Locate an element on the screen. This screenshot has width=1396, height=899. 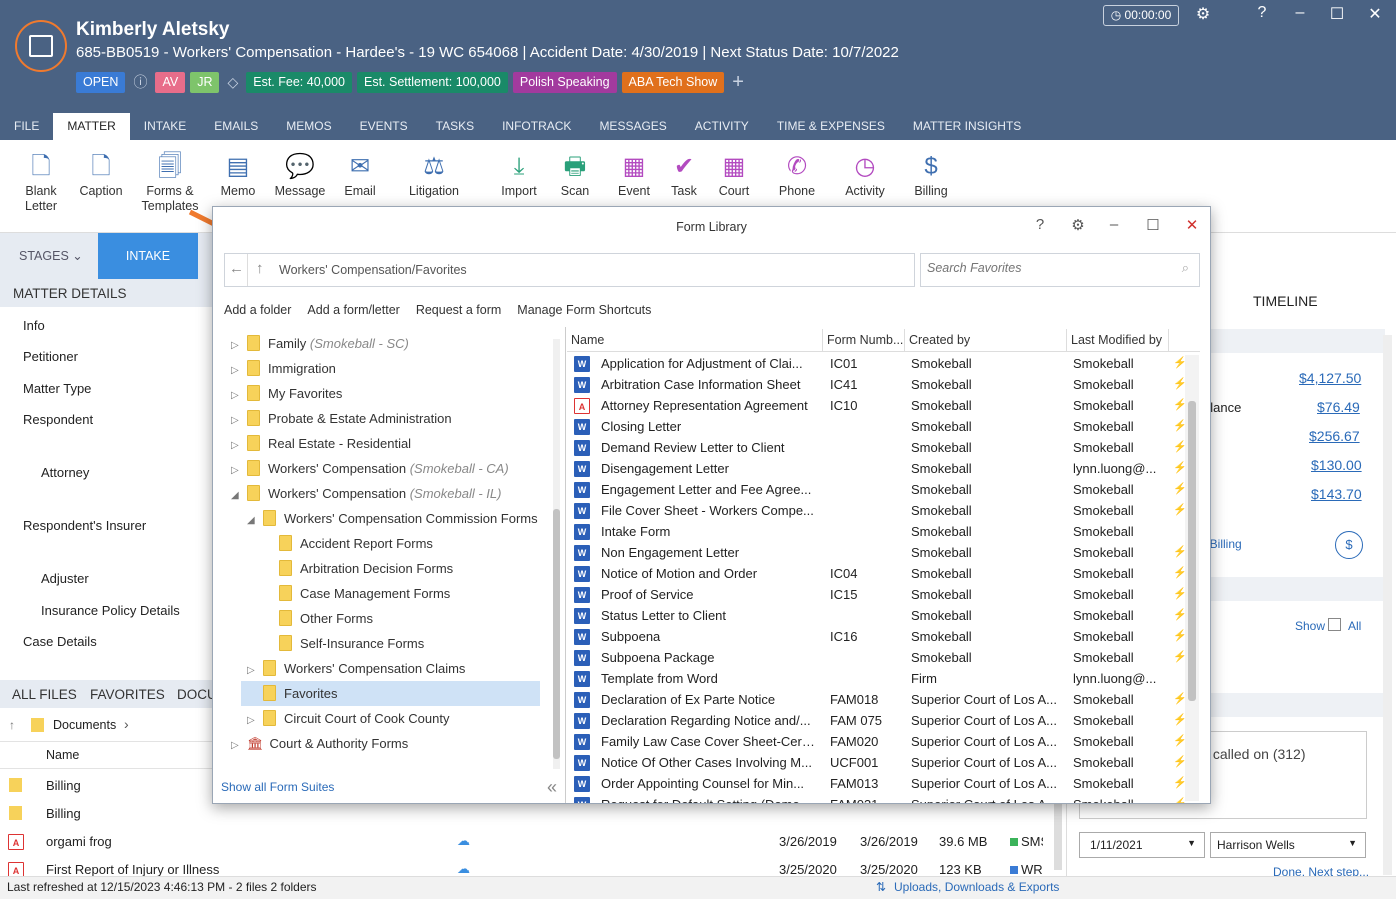
litigation-button: ⚖ Litigation is located at coordinates (434, 174).